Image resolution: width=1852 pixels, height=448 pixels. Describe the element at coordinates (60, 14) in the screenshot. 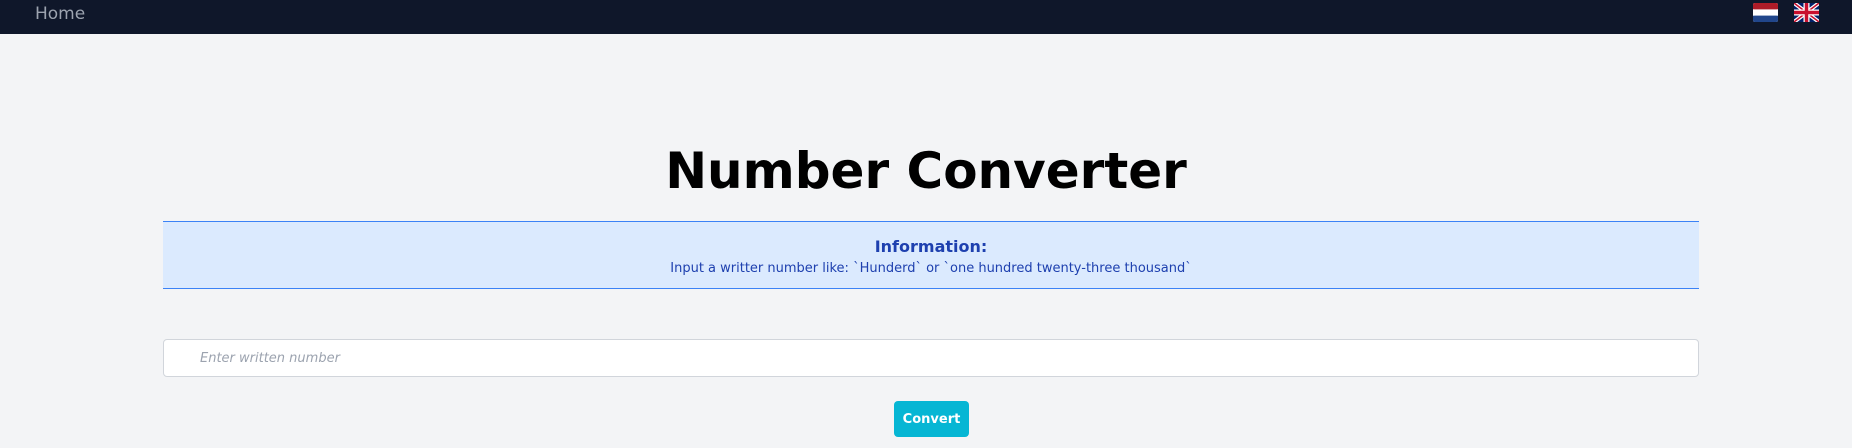

I see `home-link: Home` at that location.